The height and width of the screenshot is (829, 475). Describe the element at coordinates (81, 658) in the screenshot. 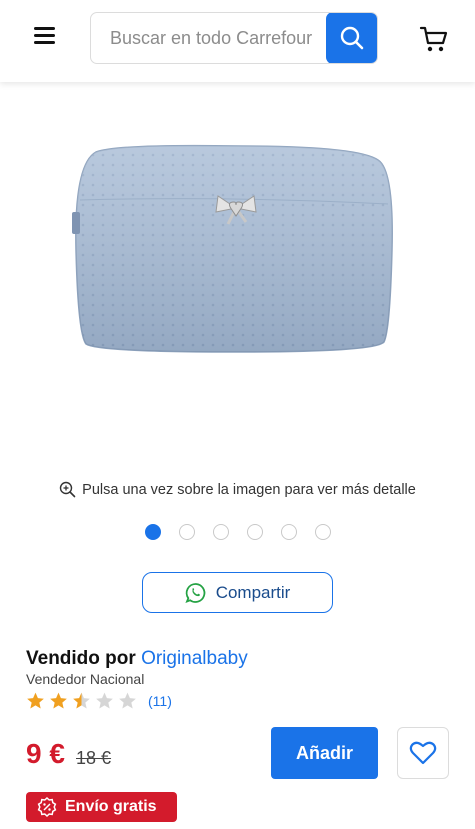

I see `sold-by-prefix: Vendido por` at that location.